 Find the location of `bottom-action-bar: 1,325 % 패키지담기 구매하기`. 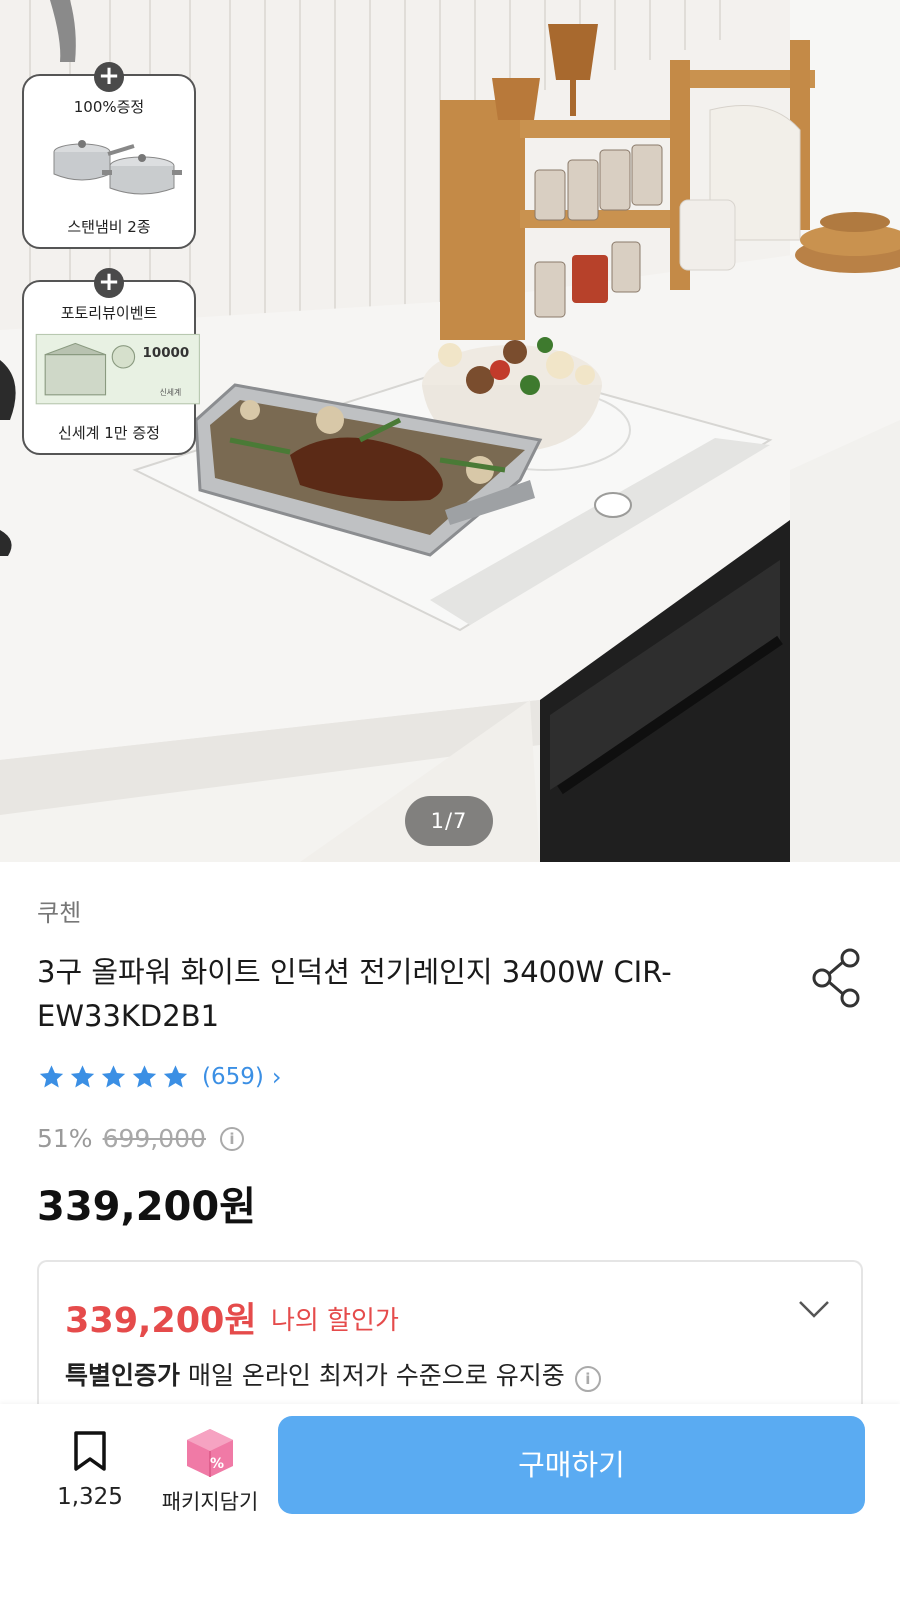

bottom-action-bar: 1,325 % 패키지담기 구매하기 is located at coordinates (450, 1504).